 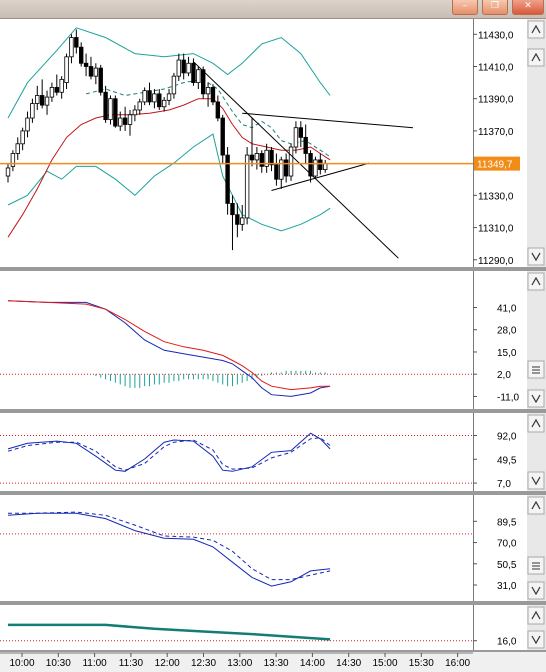 I want to click on price-pane-separator, so click(x=273, y=269).